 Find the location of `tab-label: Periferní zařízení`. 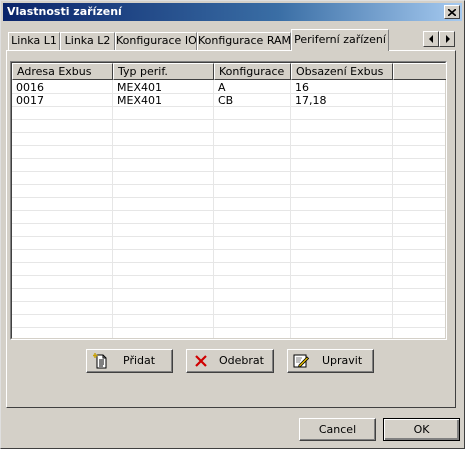

tab-label: Periferní zařízení is located at coordinates (340, 39).